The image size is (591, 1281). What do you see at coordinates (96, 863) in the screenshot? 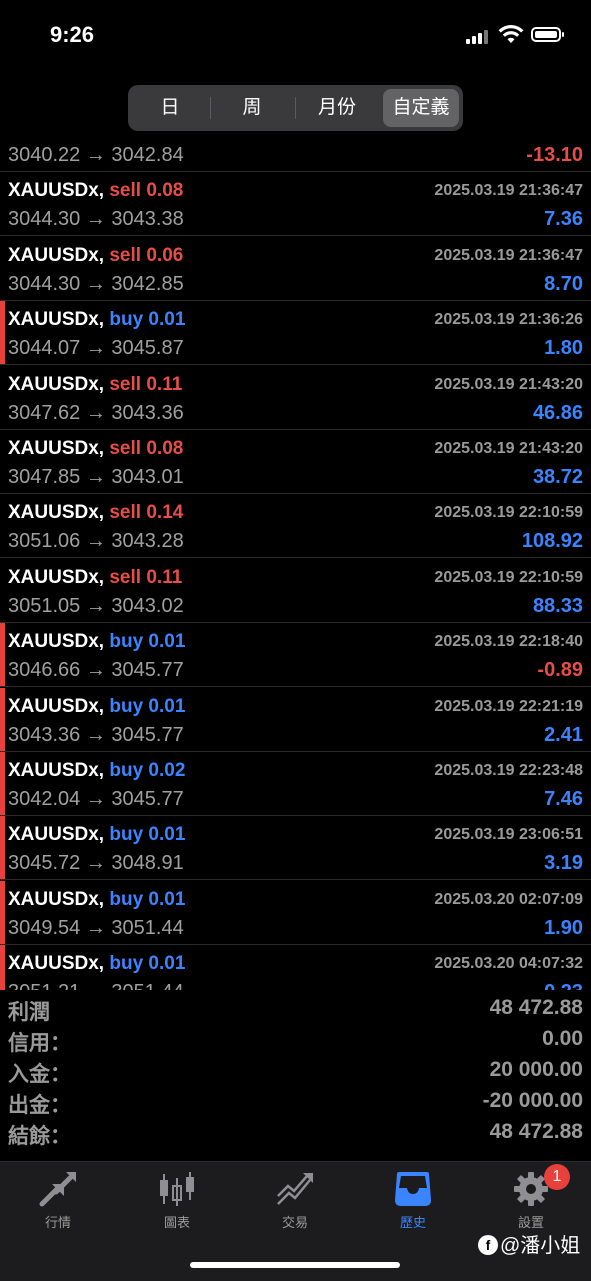
I see `trade-prices: 3045.72 → 3048.91` at bounding box center [96, 863].